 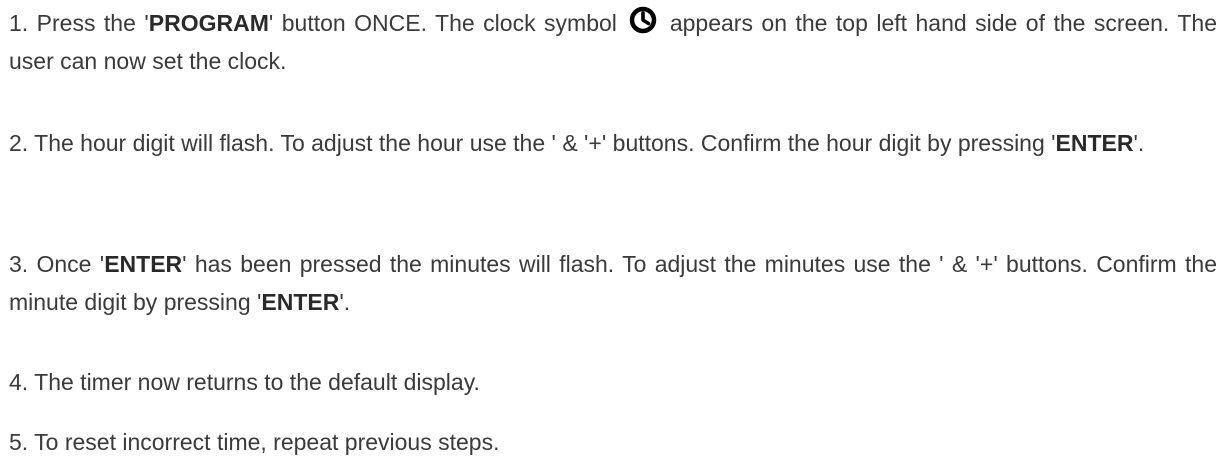 What do you see at coordinates (22, 442) in the screenshot?
I see `step-number: 5.` at bounding box center [22, 442].